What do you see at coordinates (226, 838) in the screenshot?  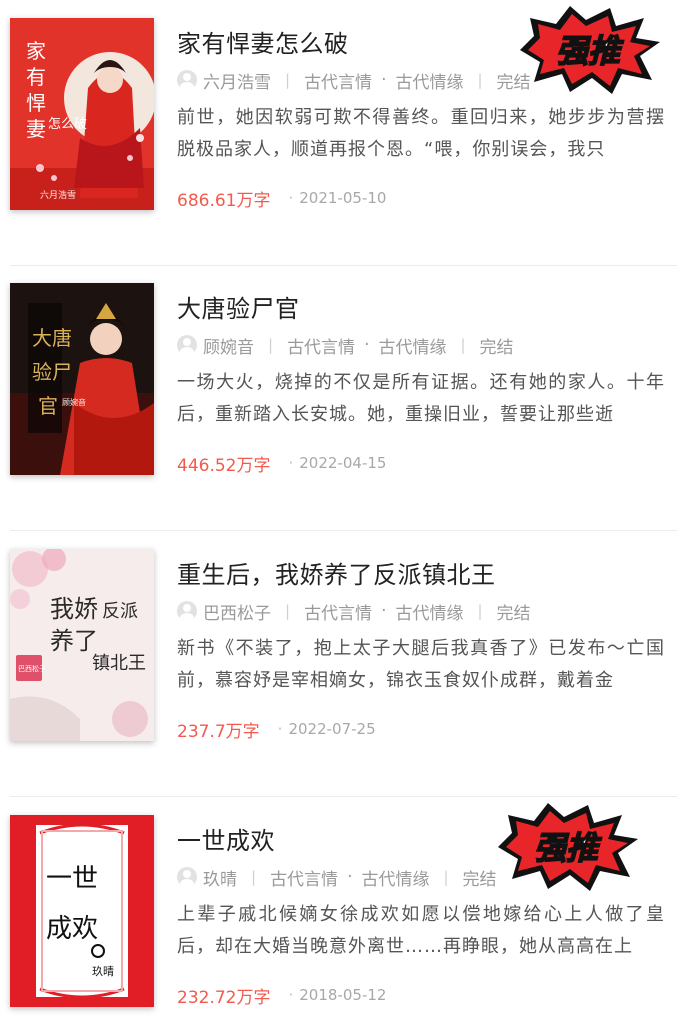 I see `book-title: 一世成欢` at bounding box center [226, 838].